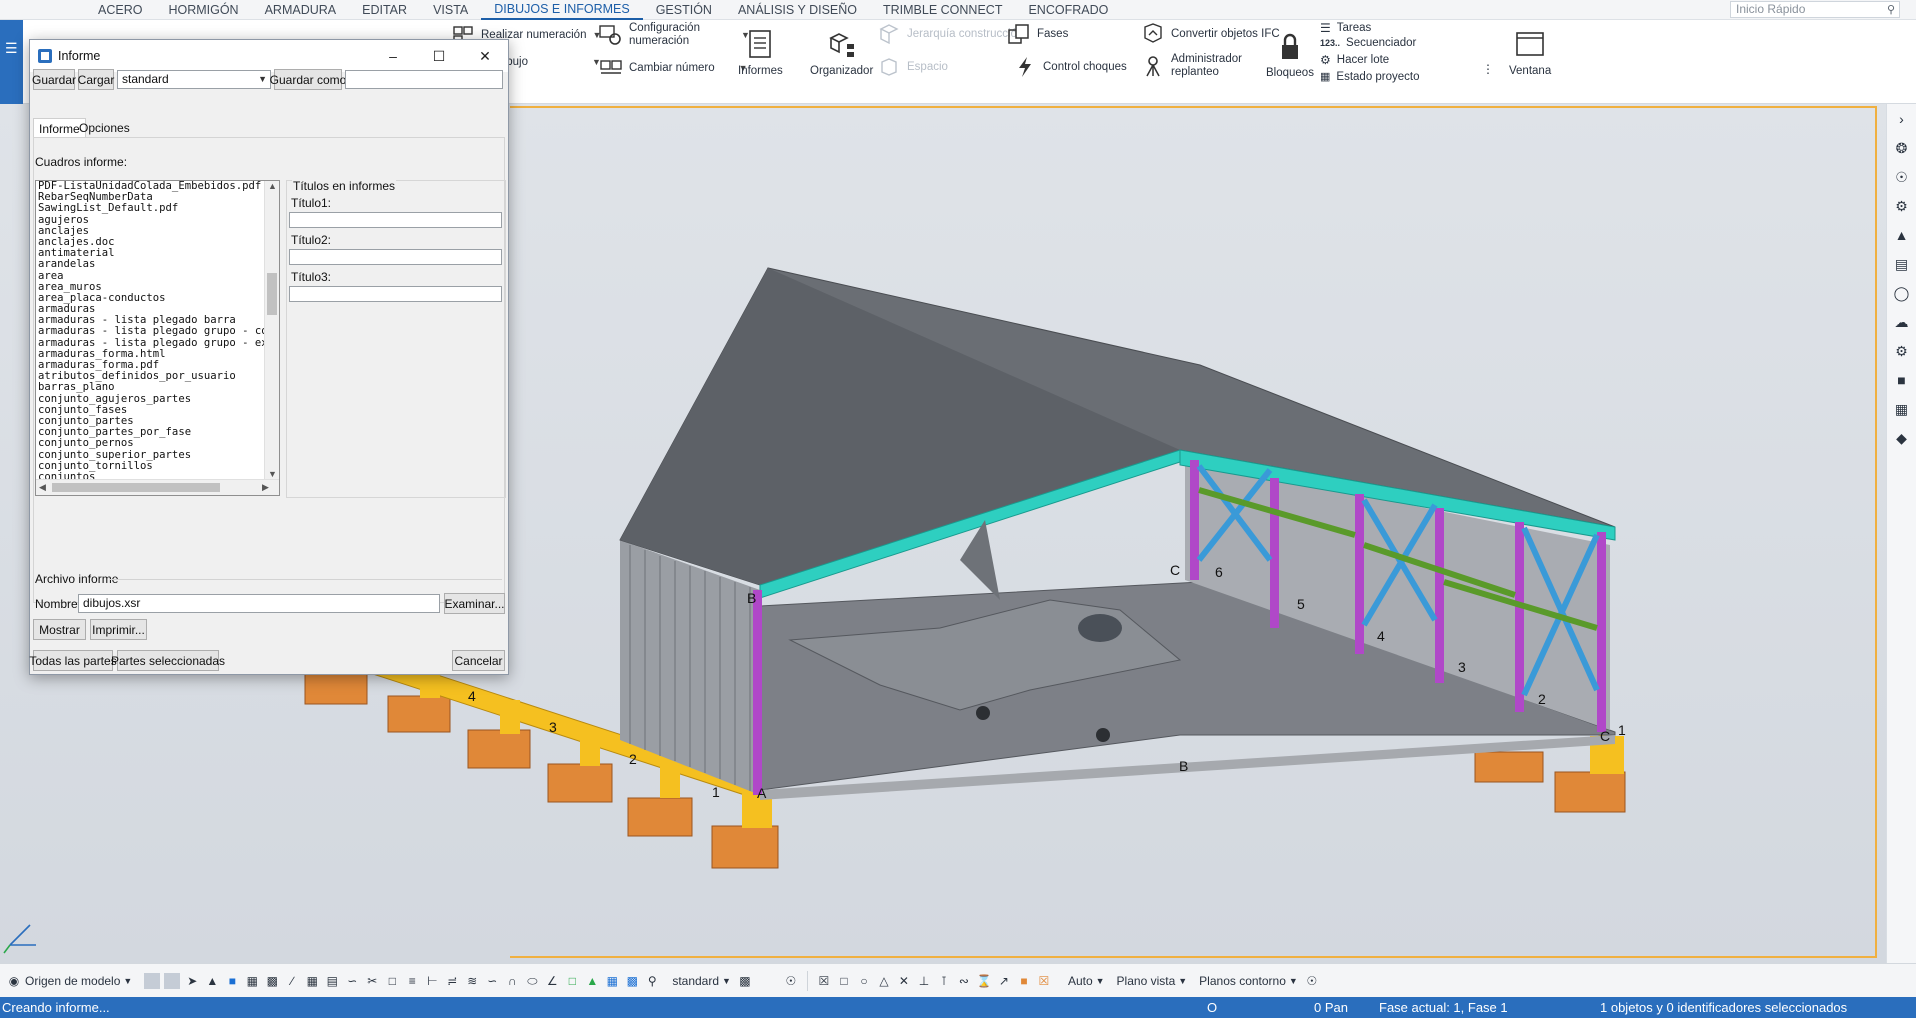 The width and height of the screenshot is (1916, 1018). Describe the element at coordinates (412, 981) in the screenshot. I see `snap-lines-icon: ≡` at that location.